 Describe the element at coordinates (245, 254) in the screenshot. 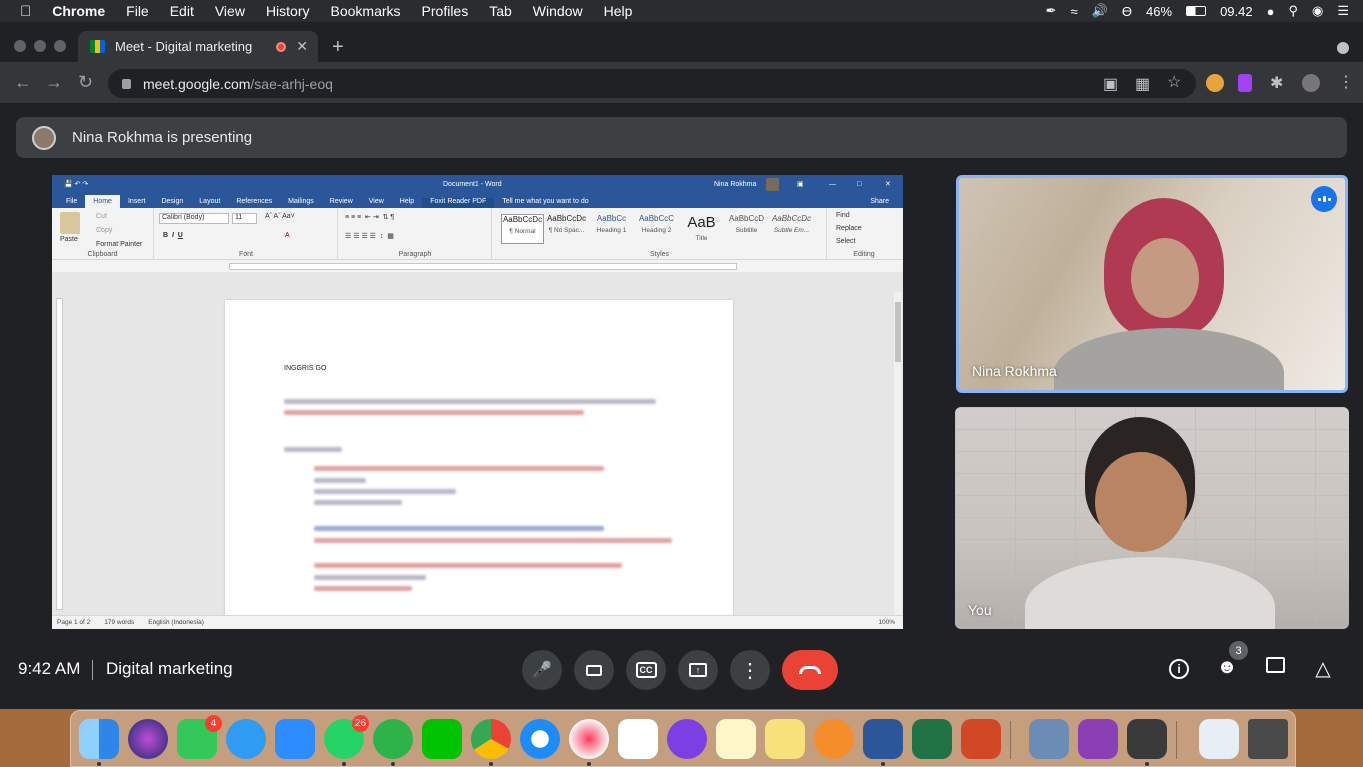

I see `font-label: Font` at that location.